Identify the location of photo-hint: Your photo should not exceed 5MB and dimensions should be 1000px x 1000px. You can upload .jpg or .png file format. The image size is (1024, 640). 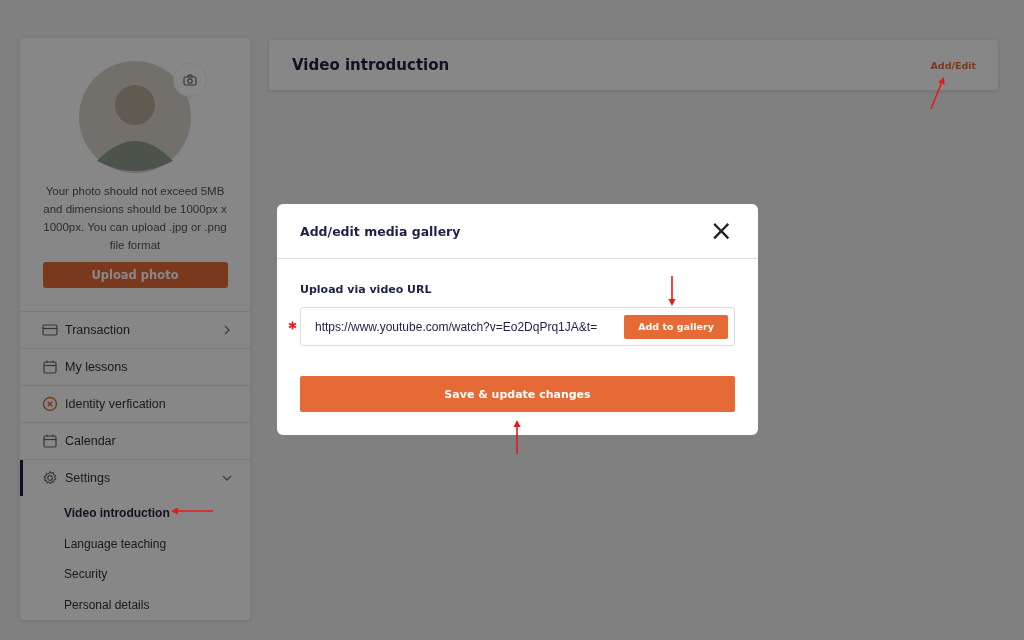
(135, 218).